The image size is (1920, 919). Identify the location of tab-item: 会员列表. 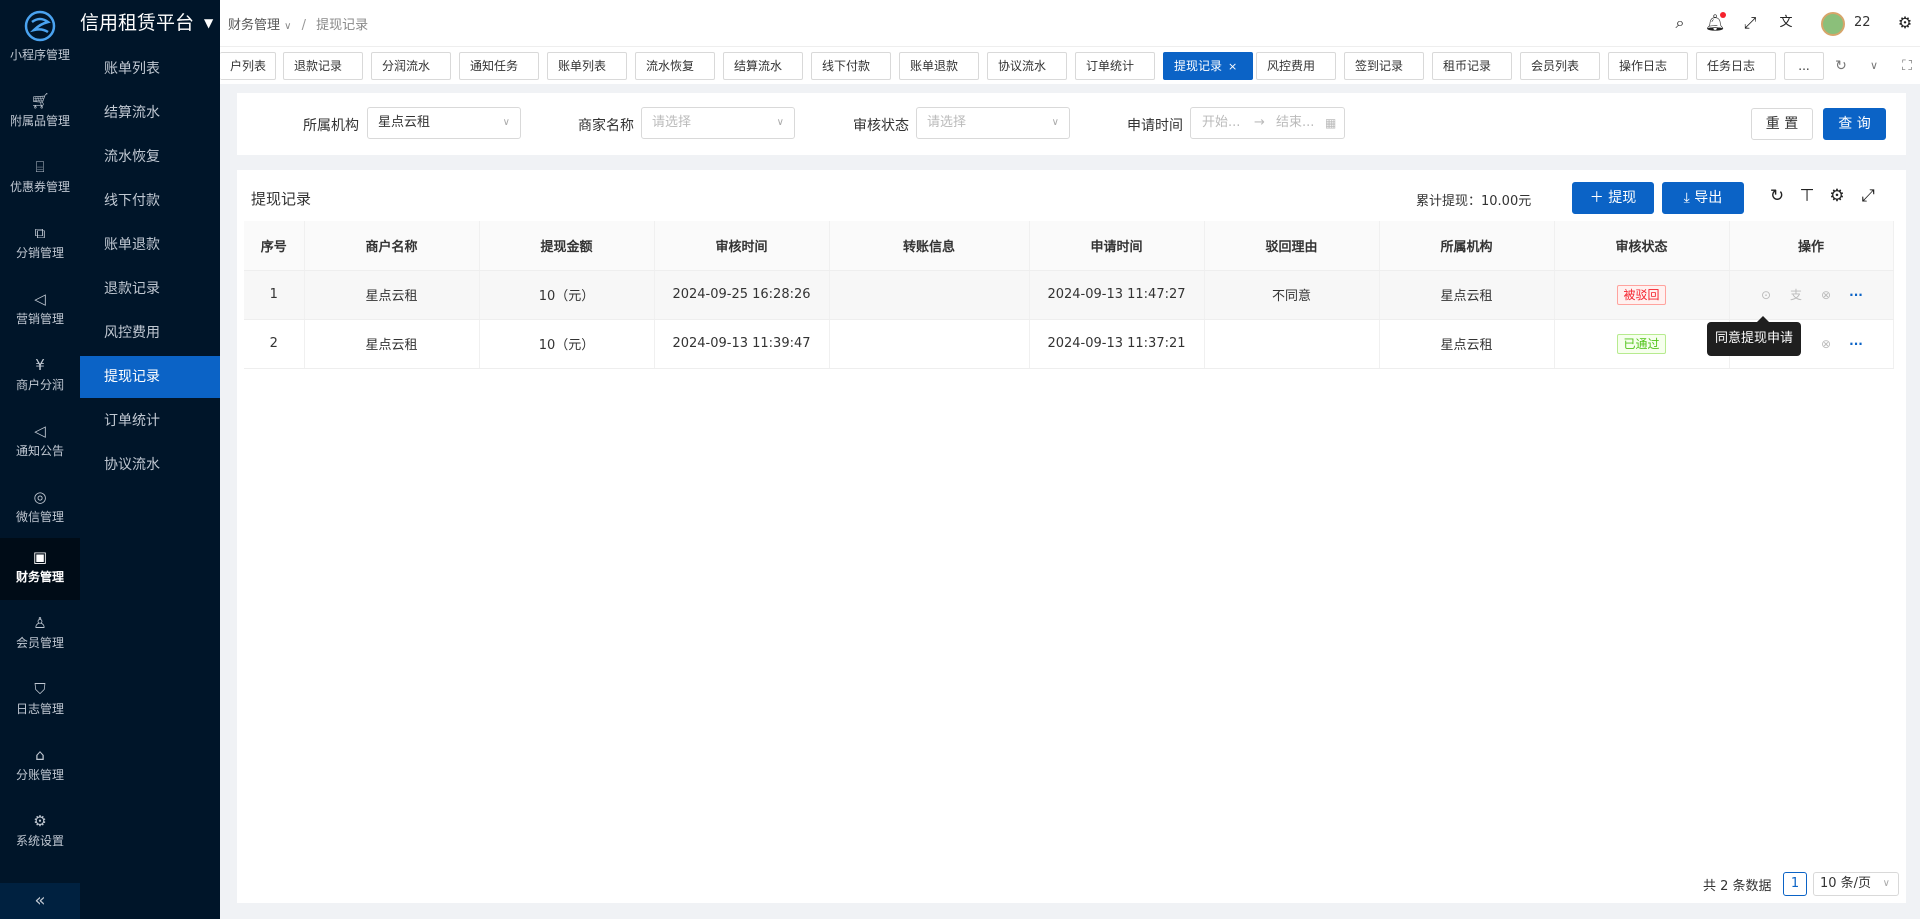
(1560, 66).